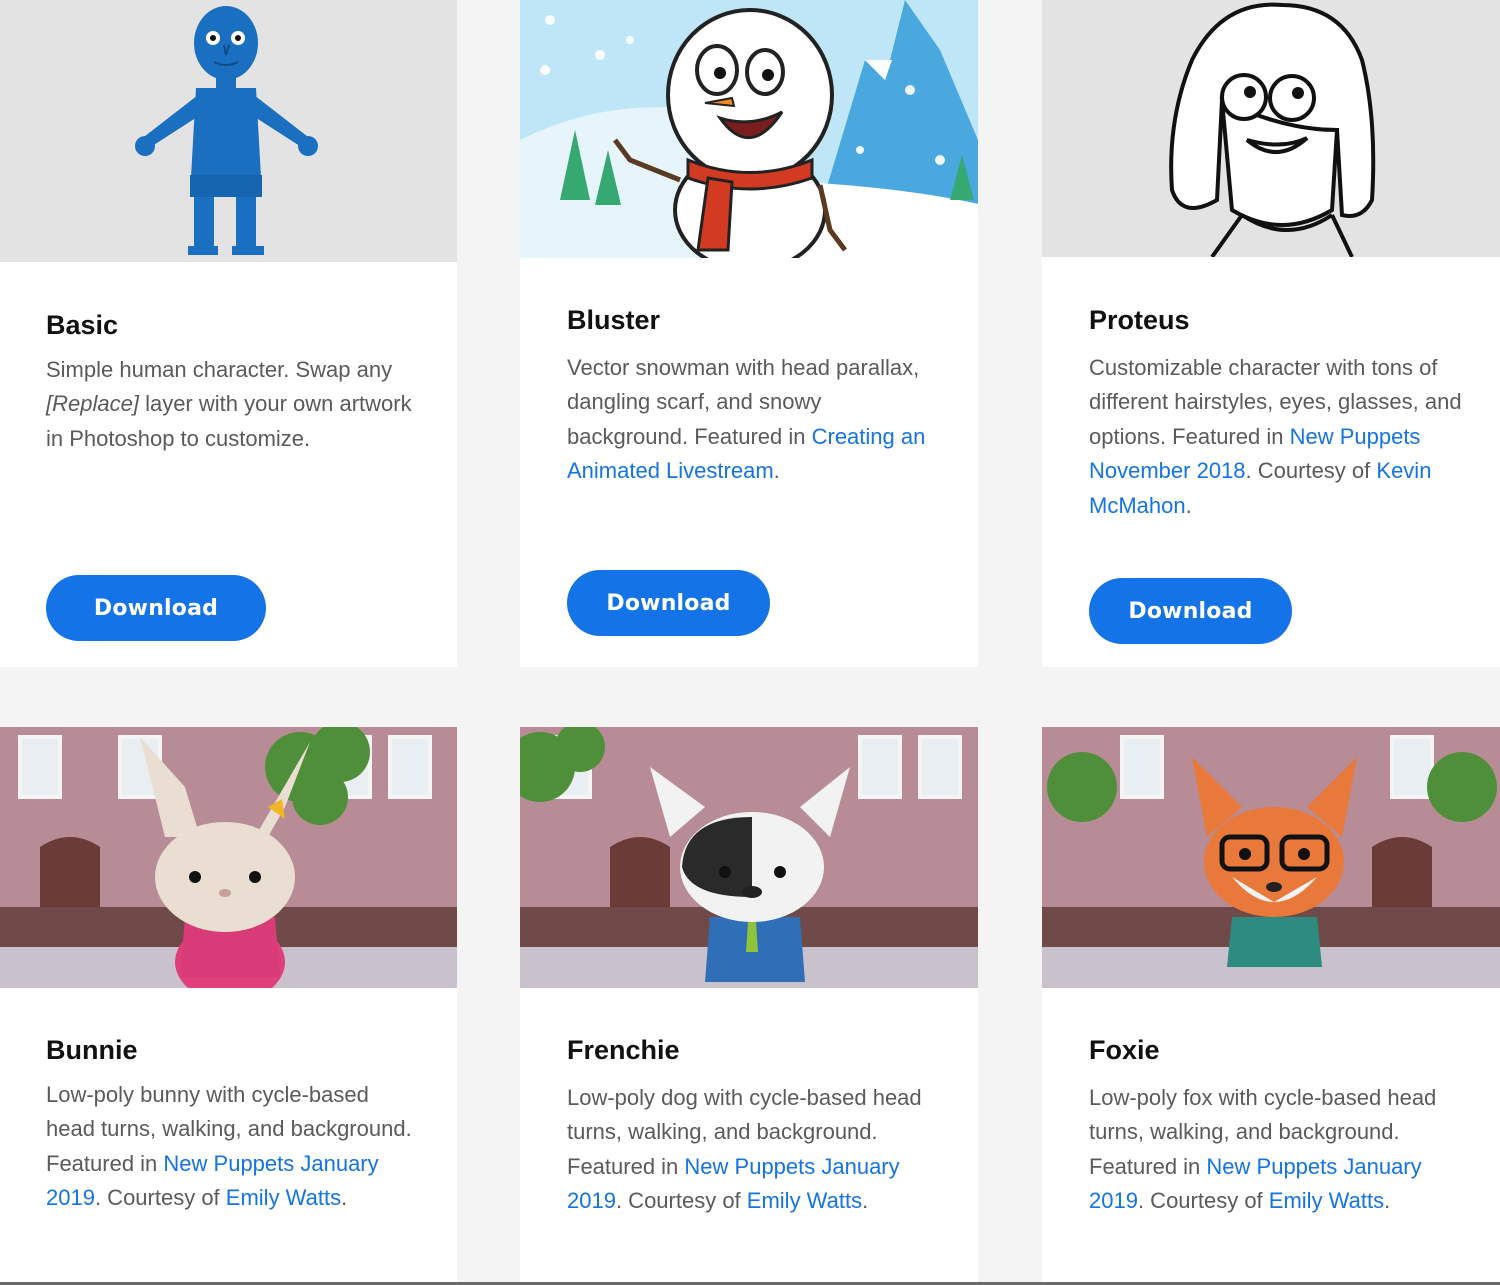 Image resolution: width=1500 pixels, height=1285 pixels. I want to click on frenchie-thumbnail, so click(749, 857).